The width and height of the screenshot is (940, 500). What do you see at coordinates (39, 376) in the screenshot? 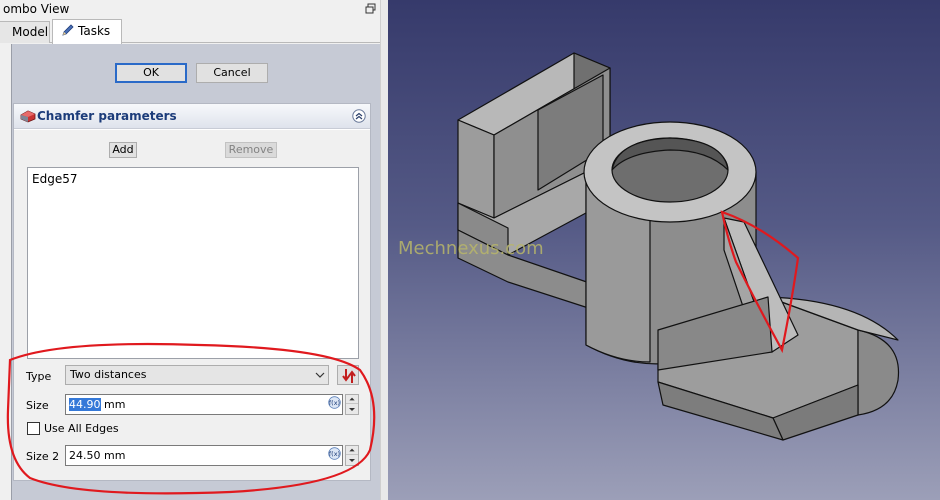
I see `type-label: Type` at bounding box center [39, 376].